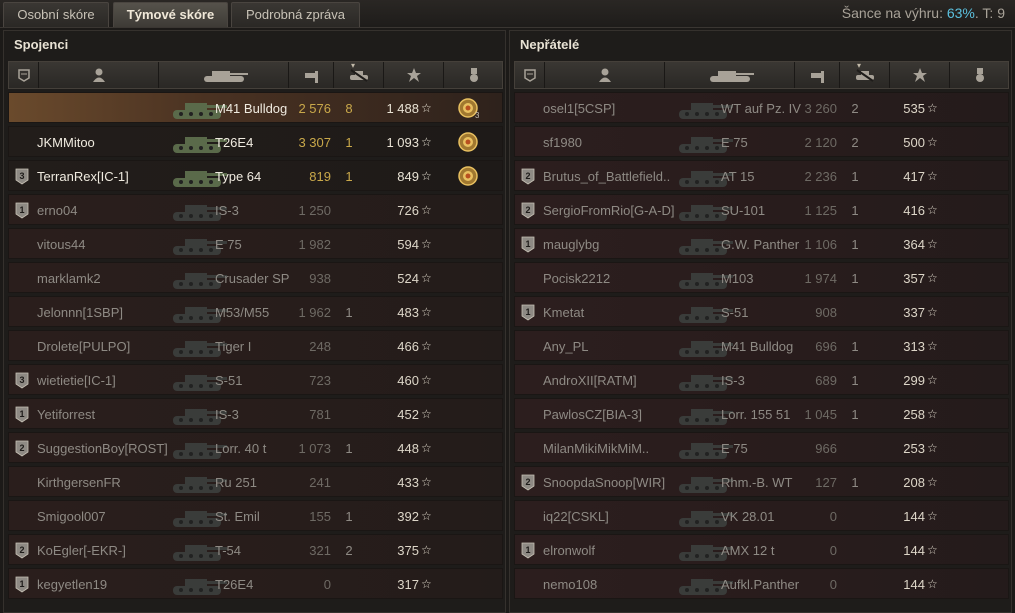  Describe the element at coordinates (109, 516) in the screenshot. I see `player-name: Smigool007` at that location.